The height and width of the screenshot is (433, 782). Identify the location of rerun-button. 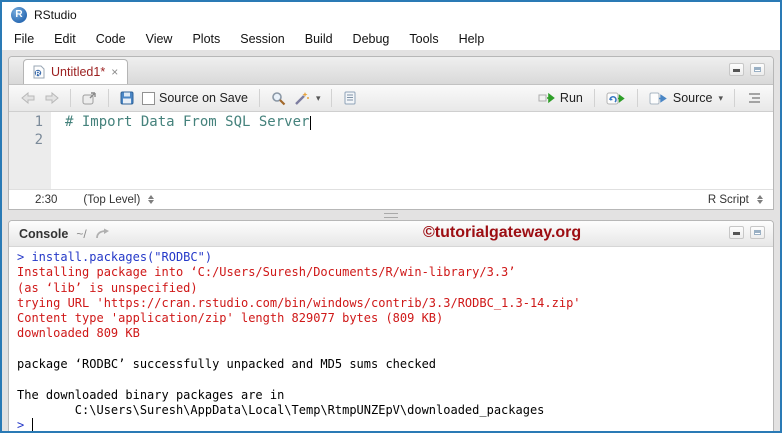
(616, 98).